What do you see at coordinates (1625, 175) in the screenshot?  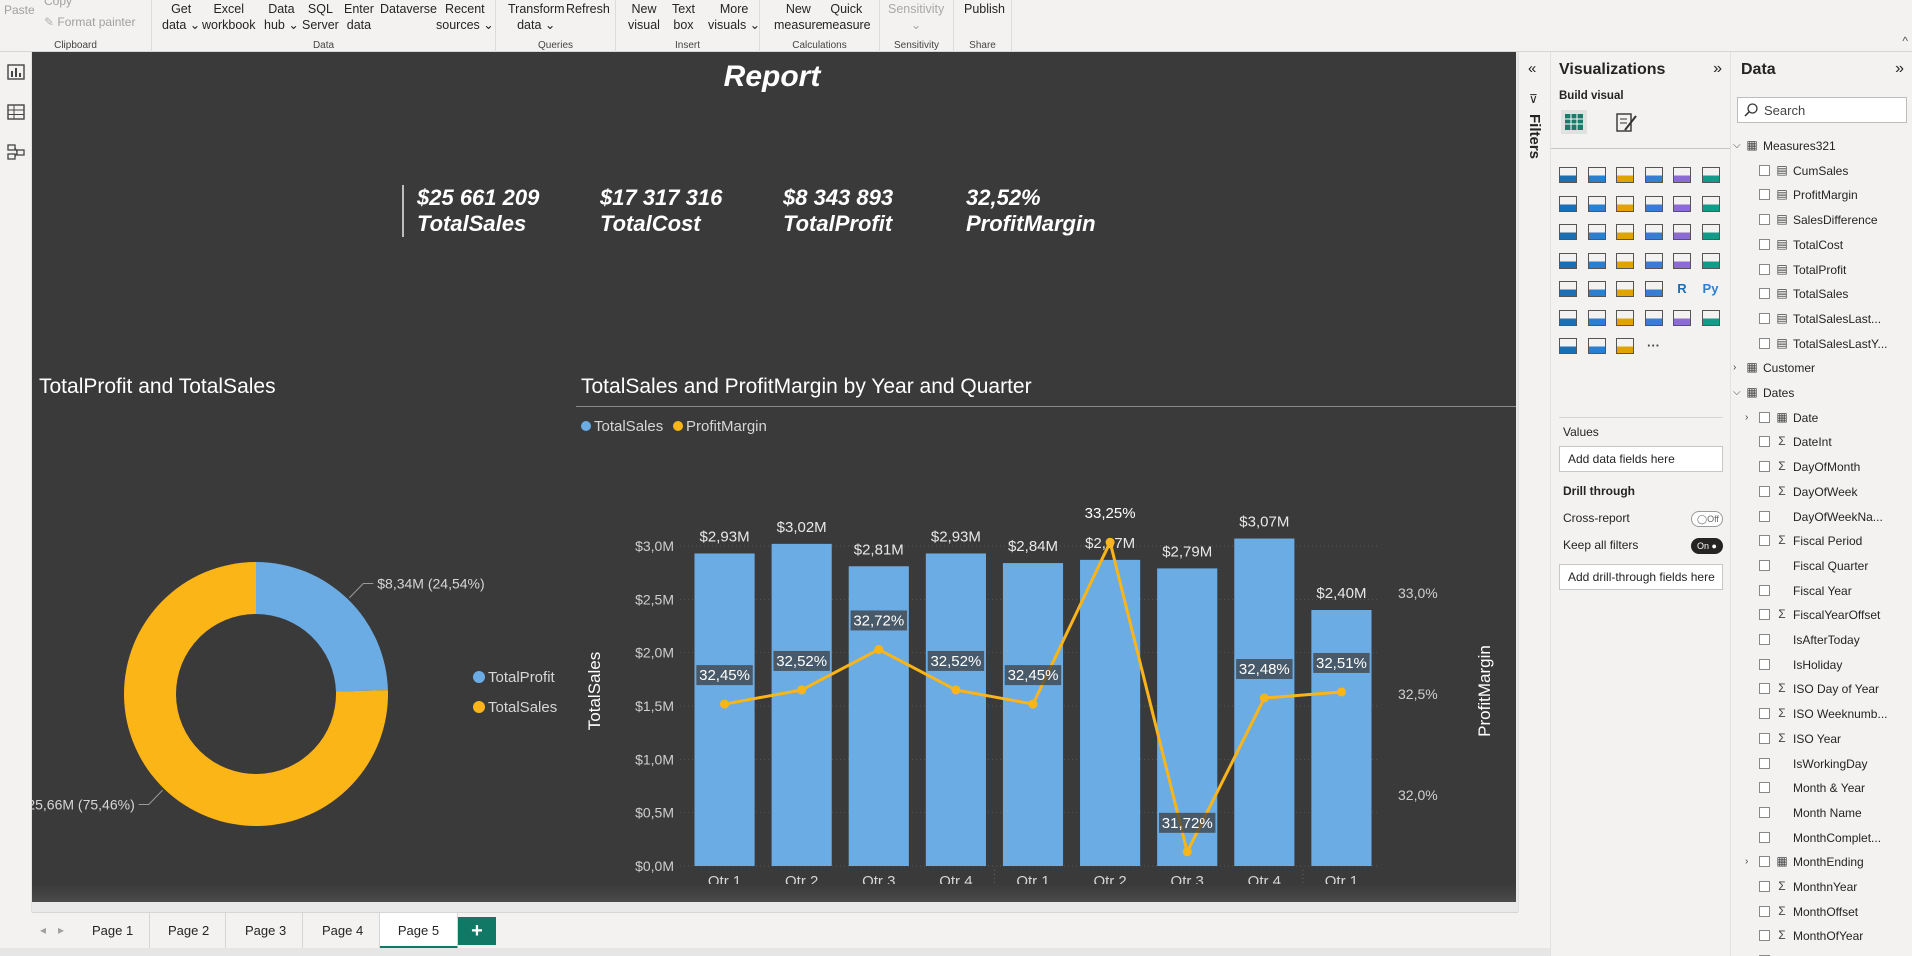 I see `clustered-bar-visual-icon` at bounding box center [1625, 175].